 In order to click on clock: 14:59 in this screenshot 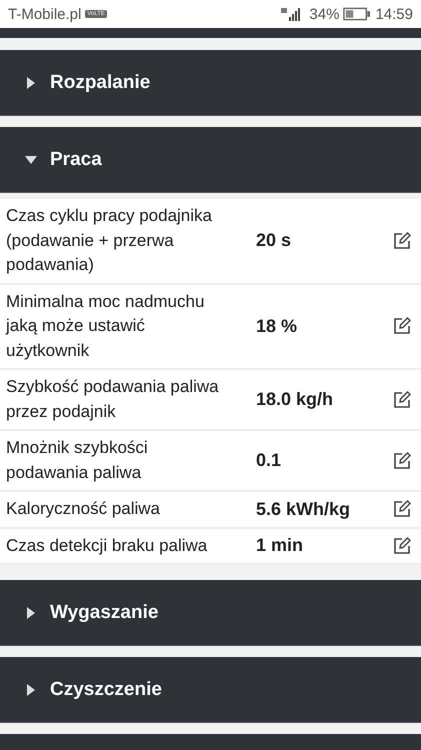, I will do `click(394, 14)`.